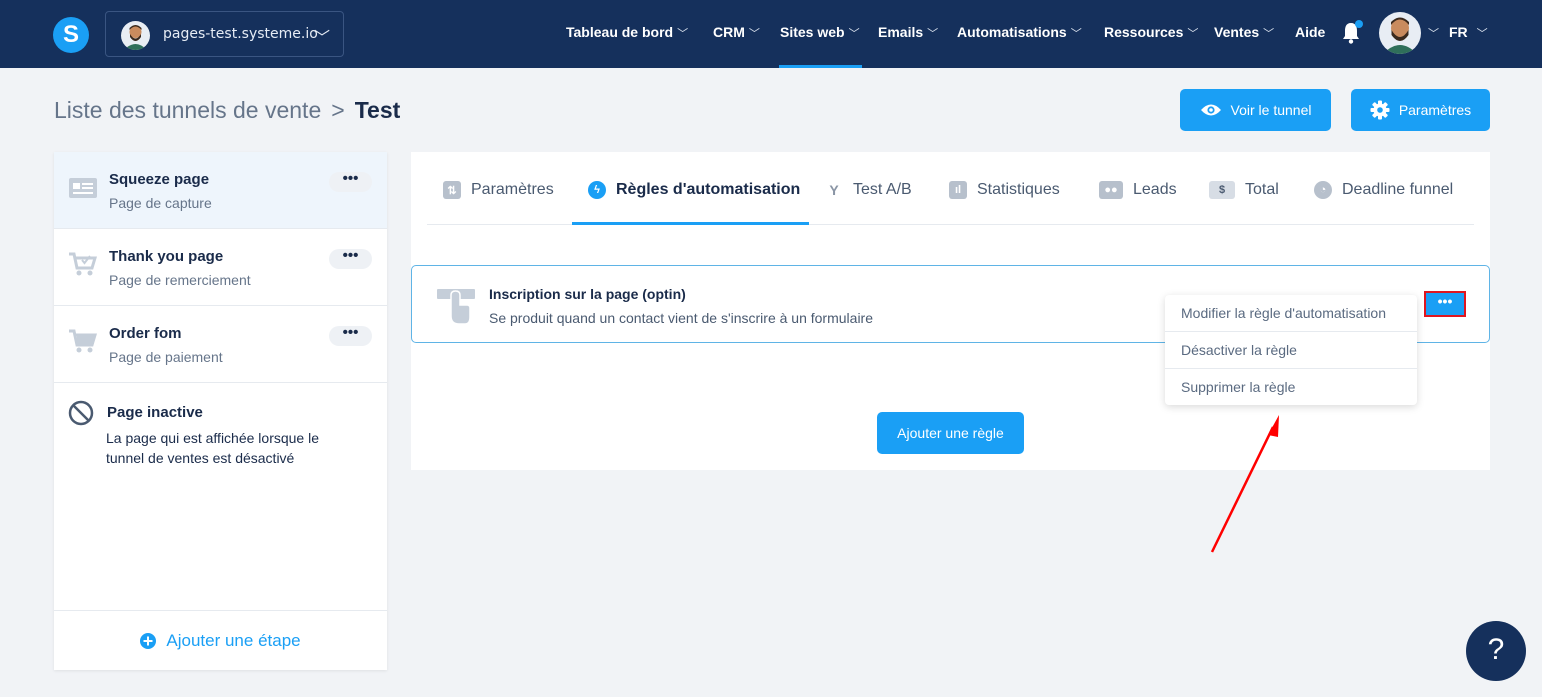 This screenshot has height=697, width=1542. I want to click on add-rule-button: Ajouter une règle, so click(950, 433).